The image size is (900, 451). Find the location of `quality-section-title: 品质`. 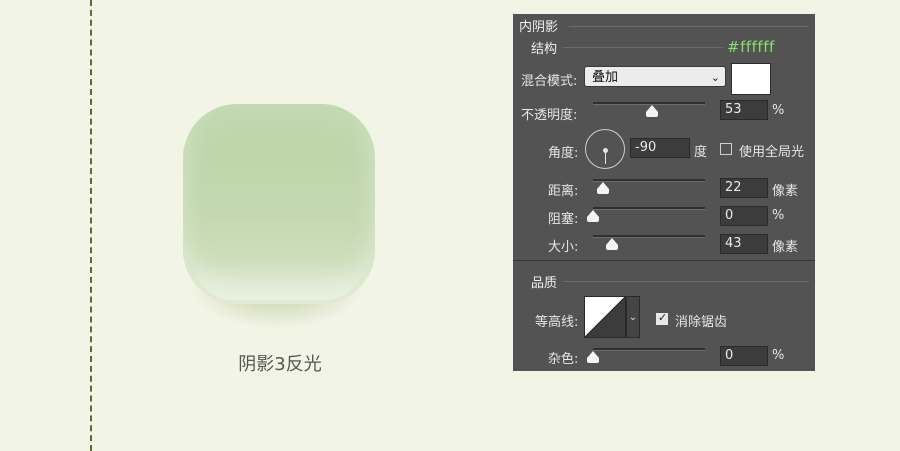

quality-section-title: 品质 is located at coordinates (544, 283).